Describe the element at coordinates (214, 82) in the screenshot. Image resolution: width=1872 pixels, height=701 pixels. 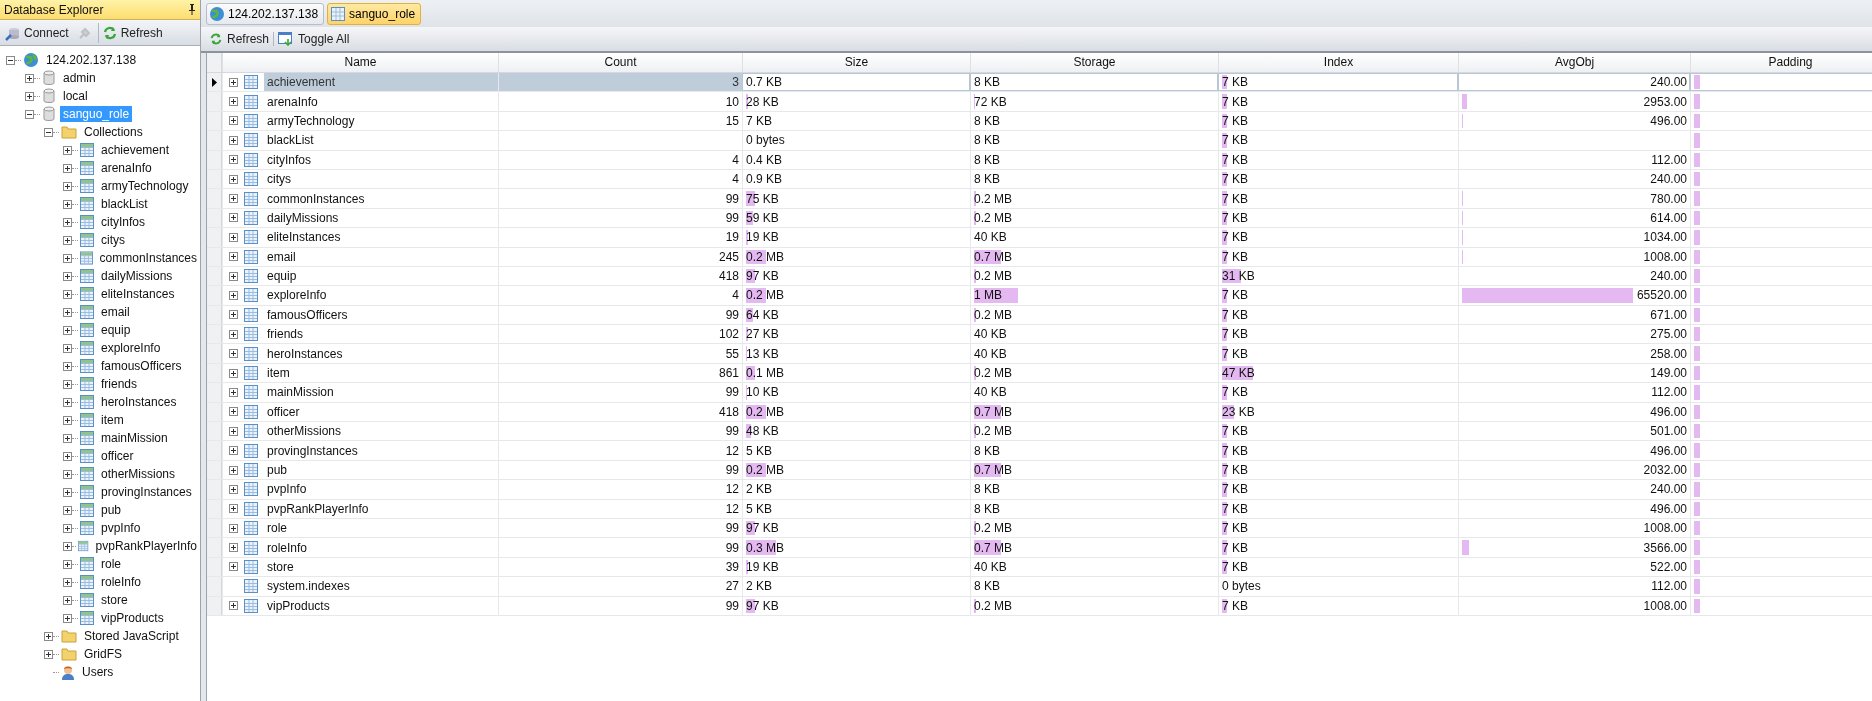
I see `row-header` at that location.